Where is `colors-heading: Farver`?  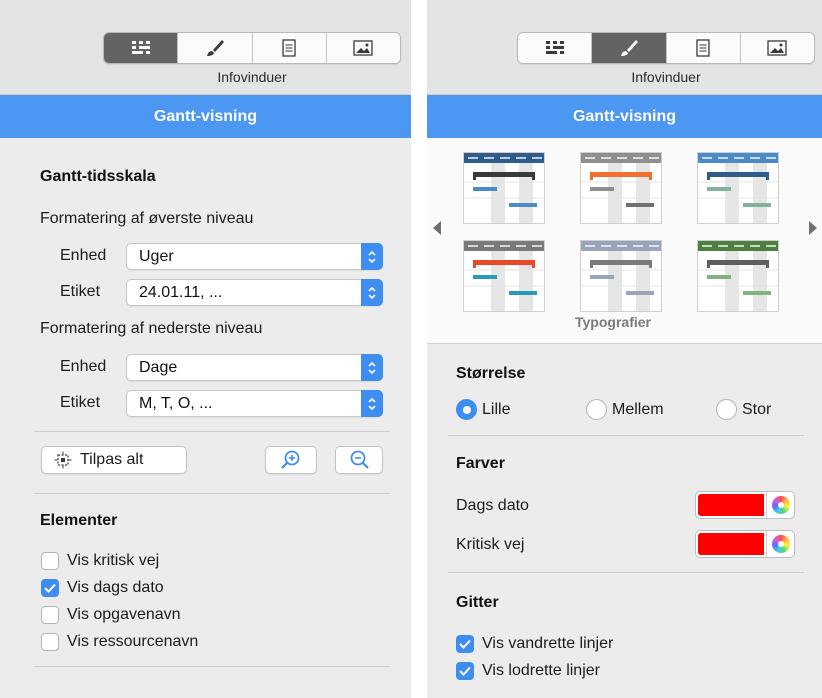
colors-heading: Farver is located at coordinates (480, 463).